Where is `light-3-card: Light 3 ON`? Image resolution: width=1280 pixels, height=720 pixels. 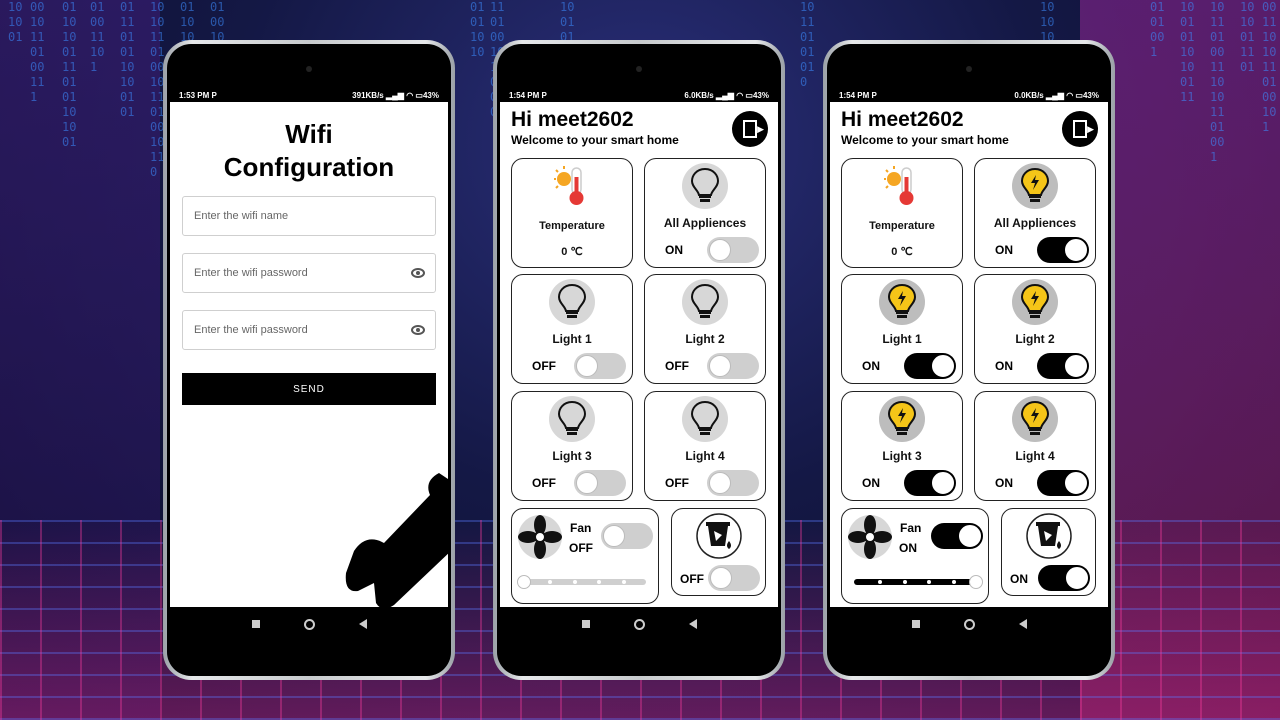
light-3-card: Light 3 ON is located at coordinates (902, 446).